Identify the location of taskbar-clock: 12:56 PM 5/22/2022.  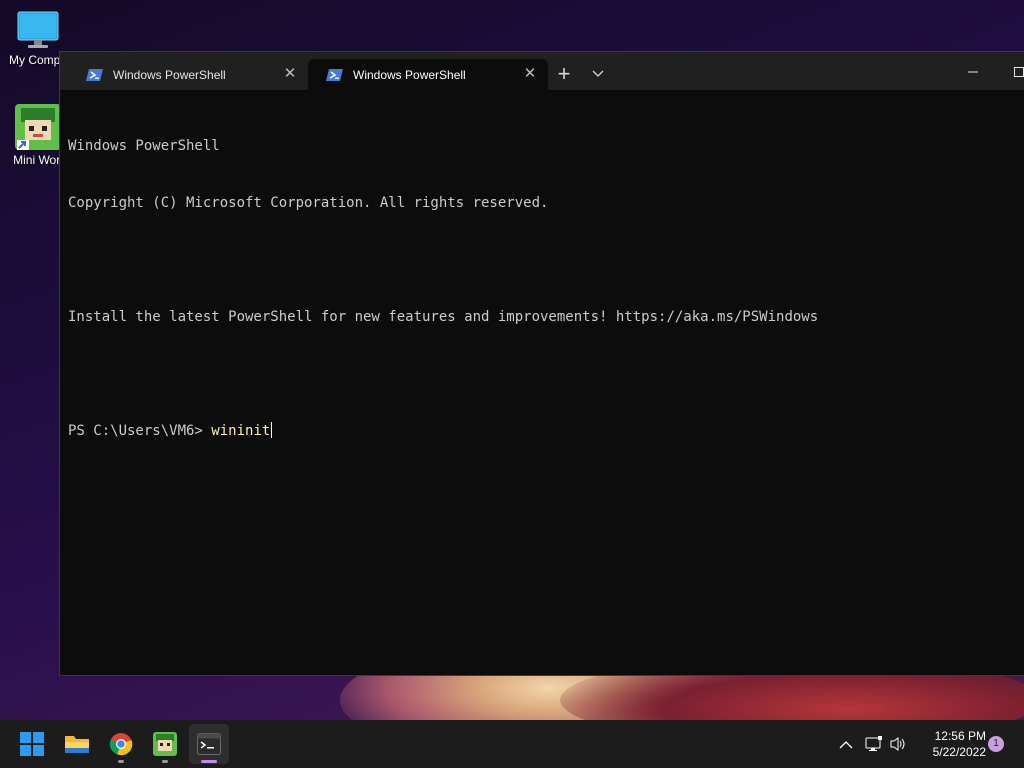
(949, 744).